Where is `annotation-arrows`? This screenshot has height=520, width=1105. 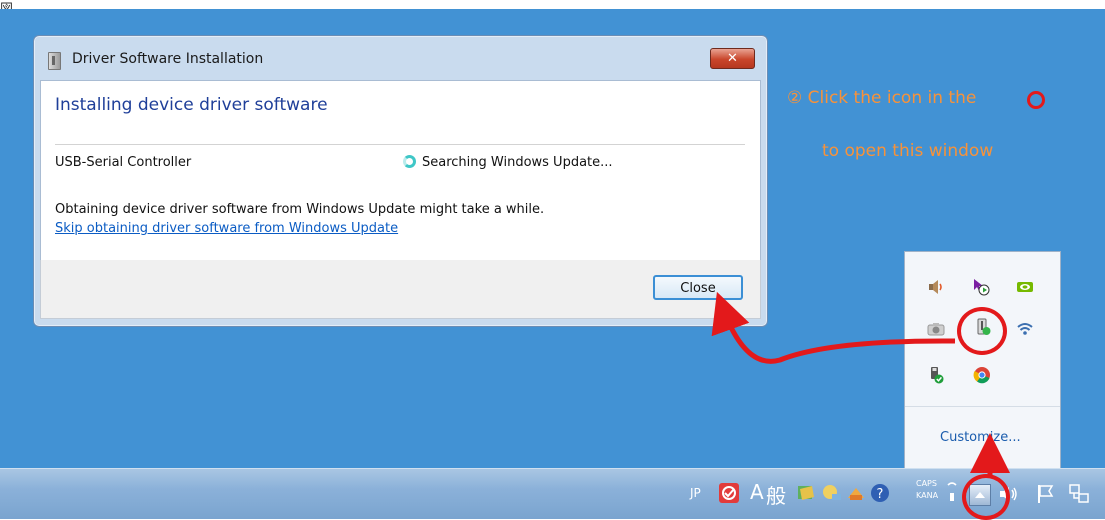
annotation-arrows is located at coordinates (860, 384).